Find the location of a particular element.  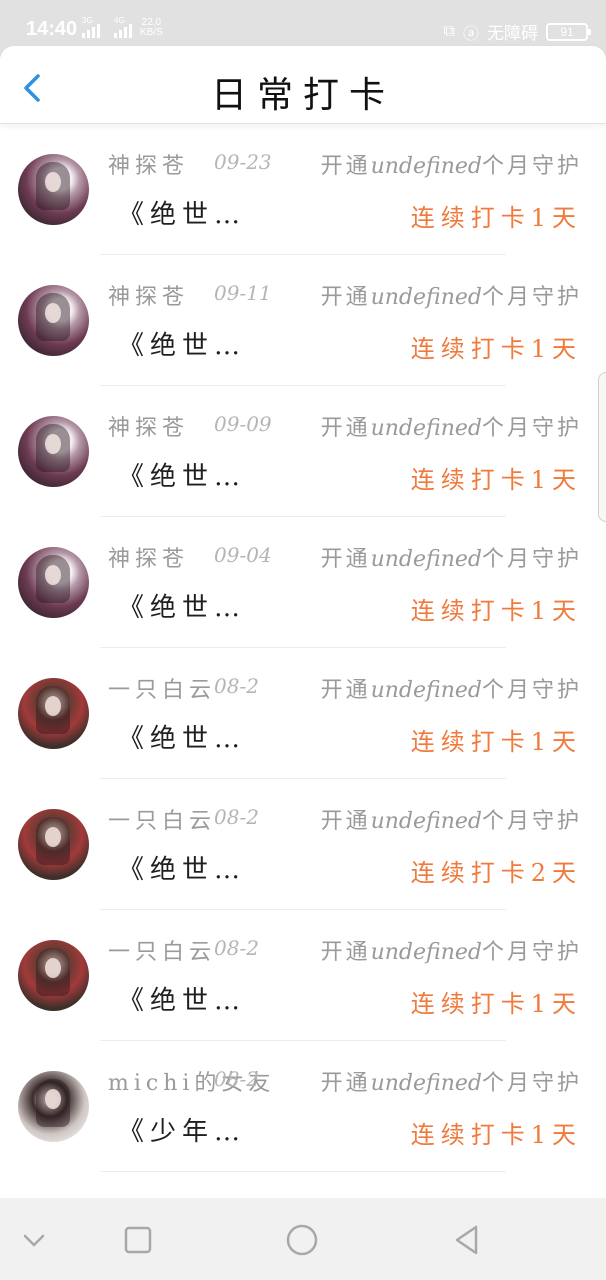

list-item: 一只白云 08-2 开通undefined个月守护《绝世… 连续打卡2天 is located at coordinates (303, 844).